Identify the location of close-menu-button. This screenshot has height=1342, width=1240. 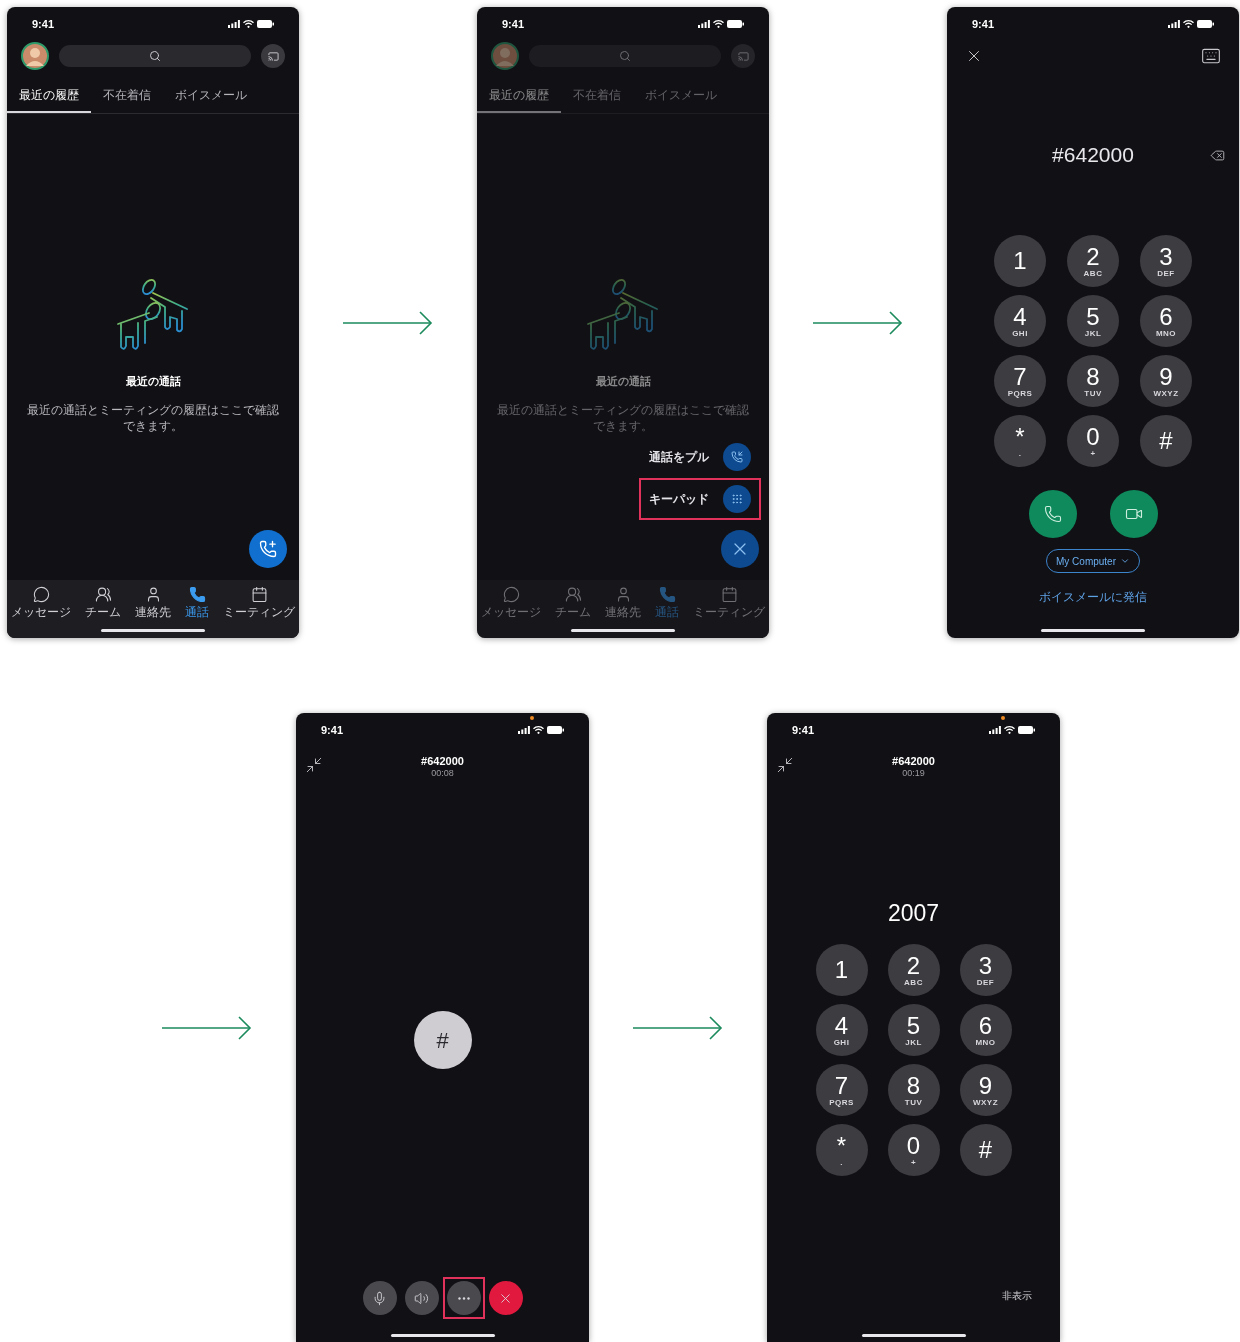
(740, 549).